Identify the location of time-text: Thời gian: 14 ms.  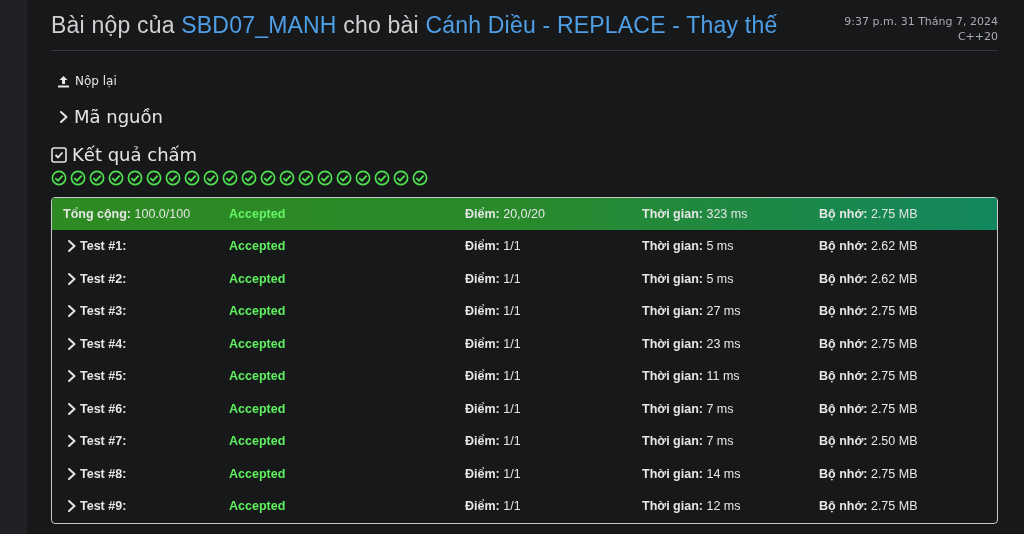
(692, 473).